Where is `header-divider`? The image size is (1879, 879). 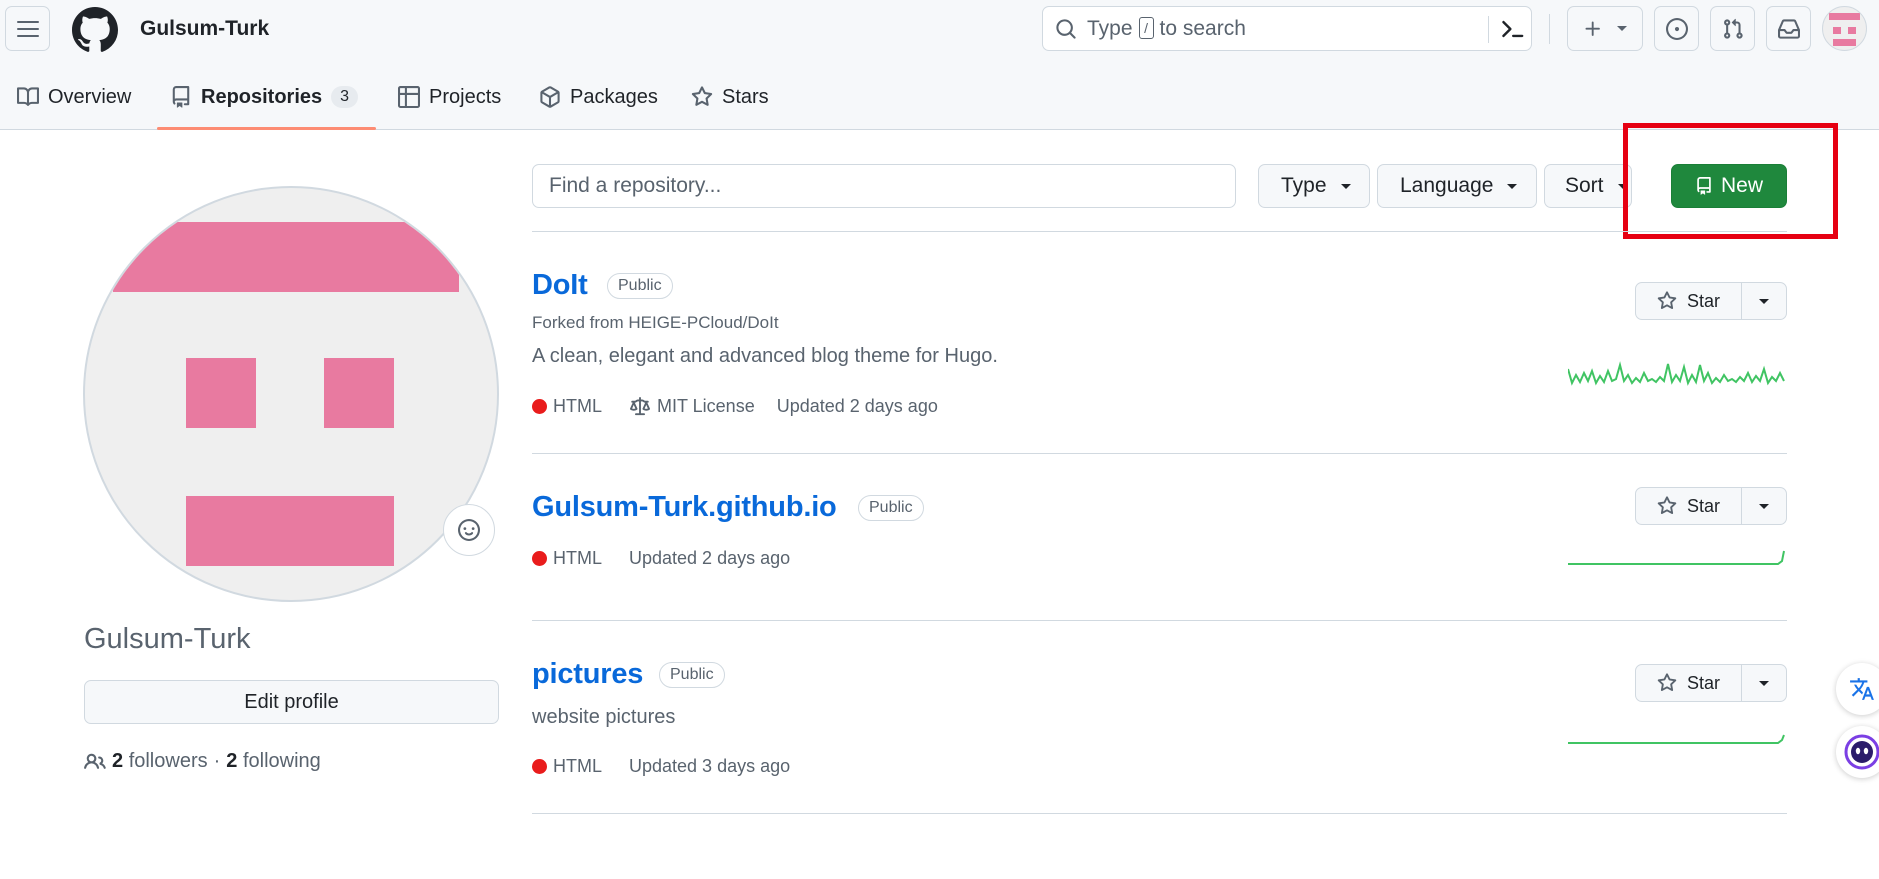 header-divider is located at coordinates (1549, 29).